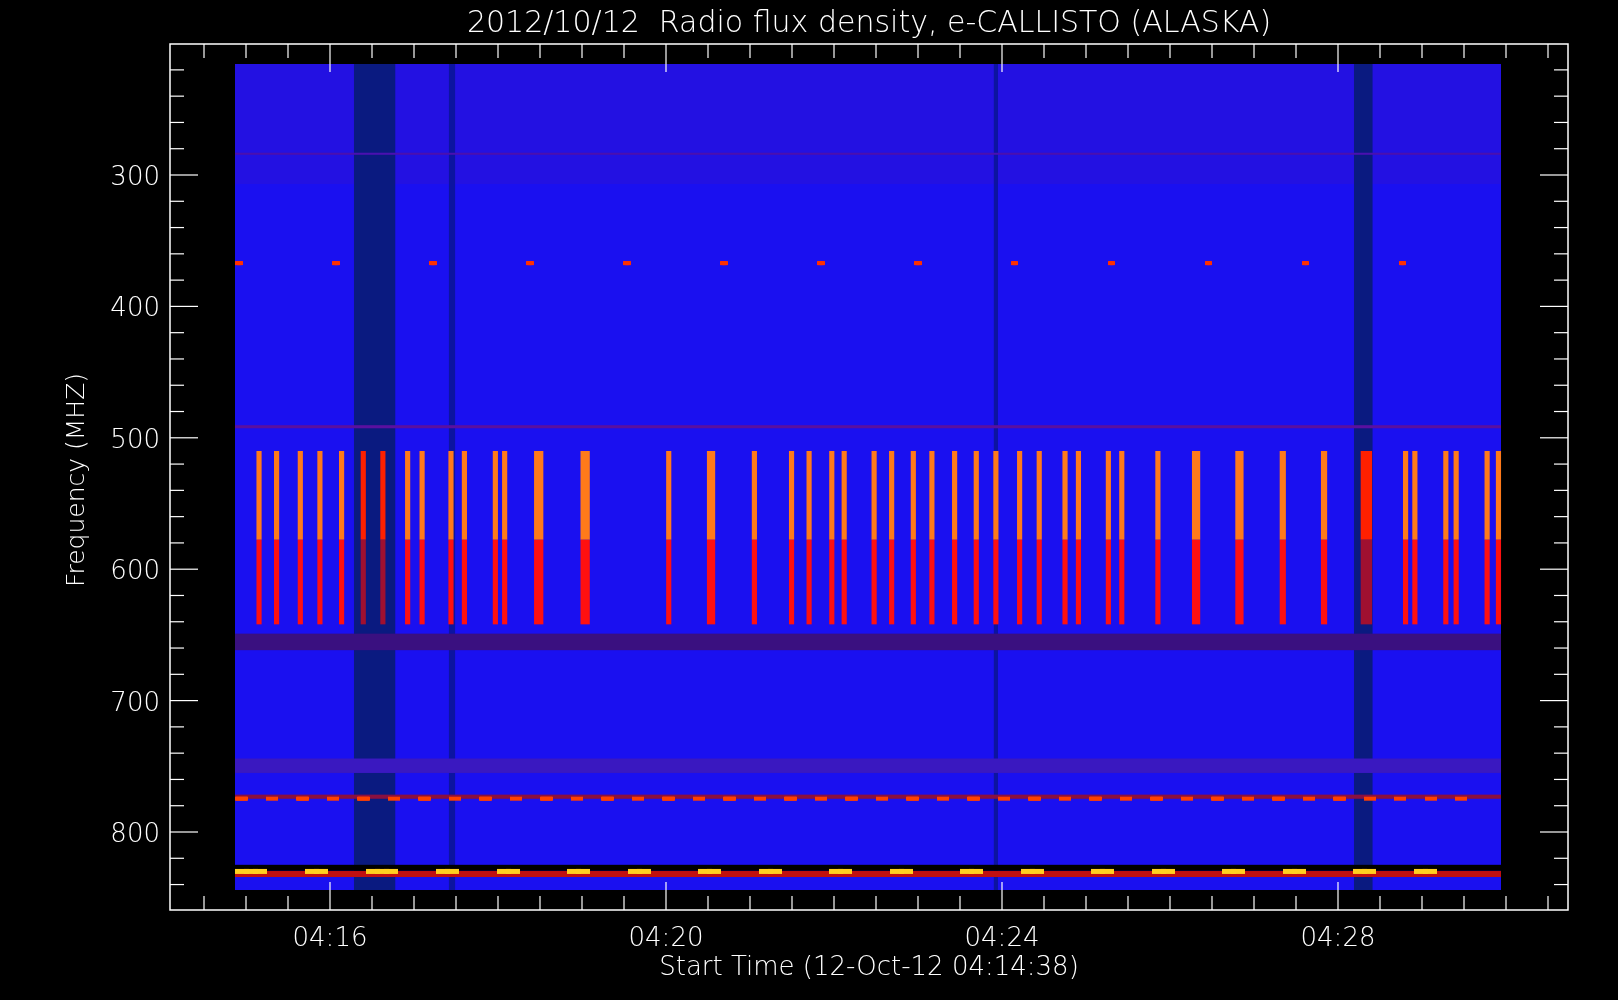  Describe the element at coordinates (1002, 937) in the screenshot. I see `tick-label: 04:24` at that location.